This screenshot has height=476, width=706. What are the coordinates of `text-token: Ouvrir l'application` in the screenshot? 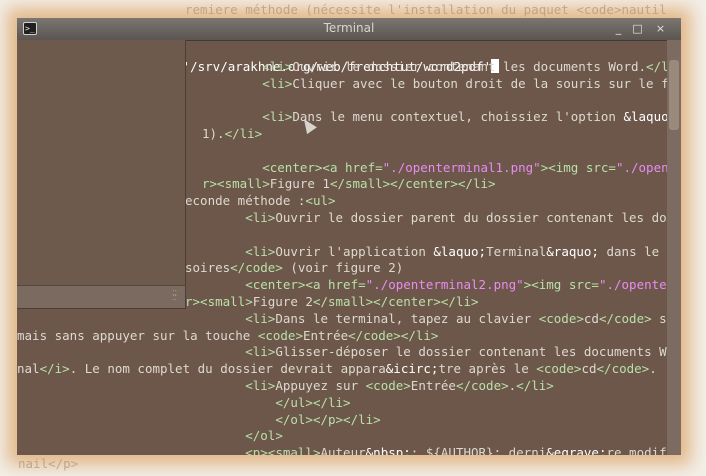 It's located at (354, 251).